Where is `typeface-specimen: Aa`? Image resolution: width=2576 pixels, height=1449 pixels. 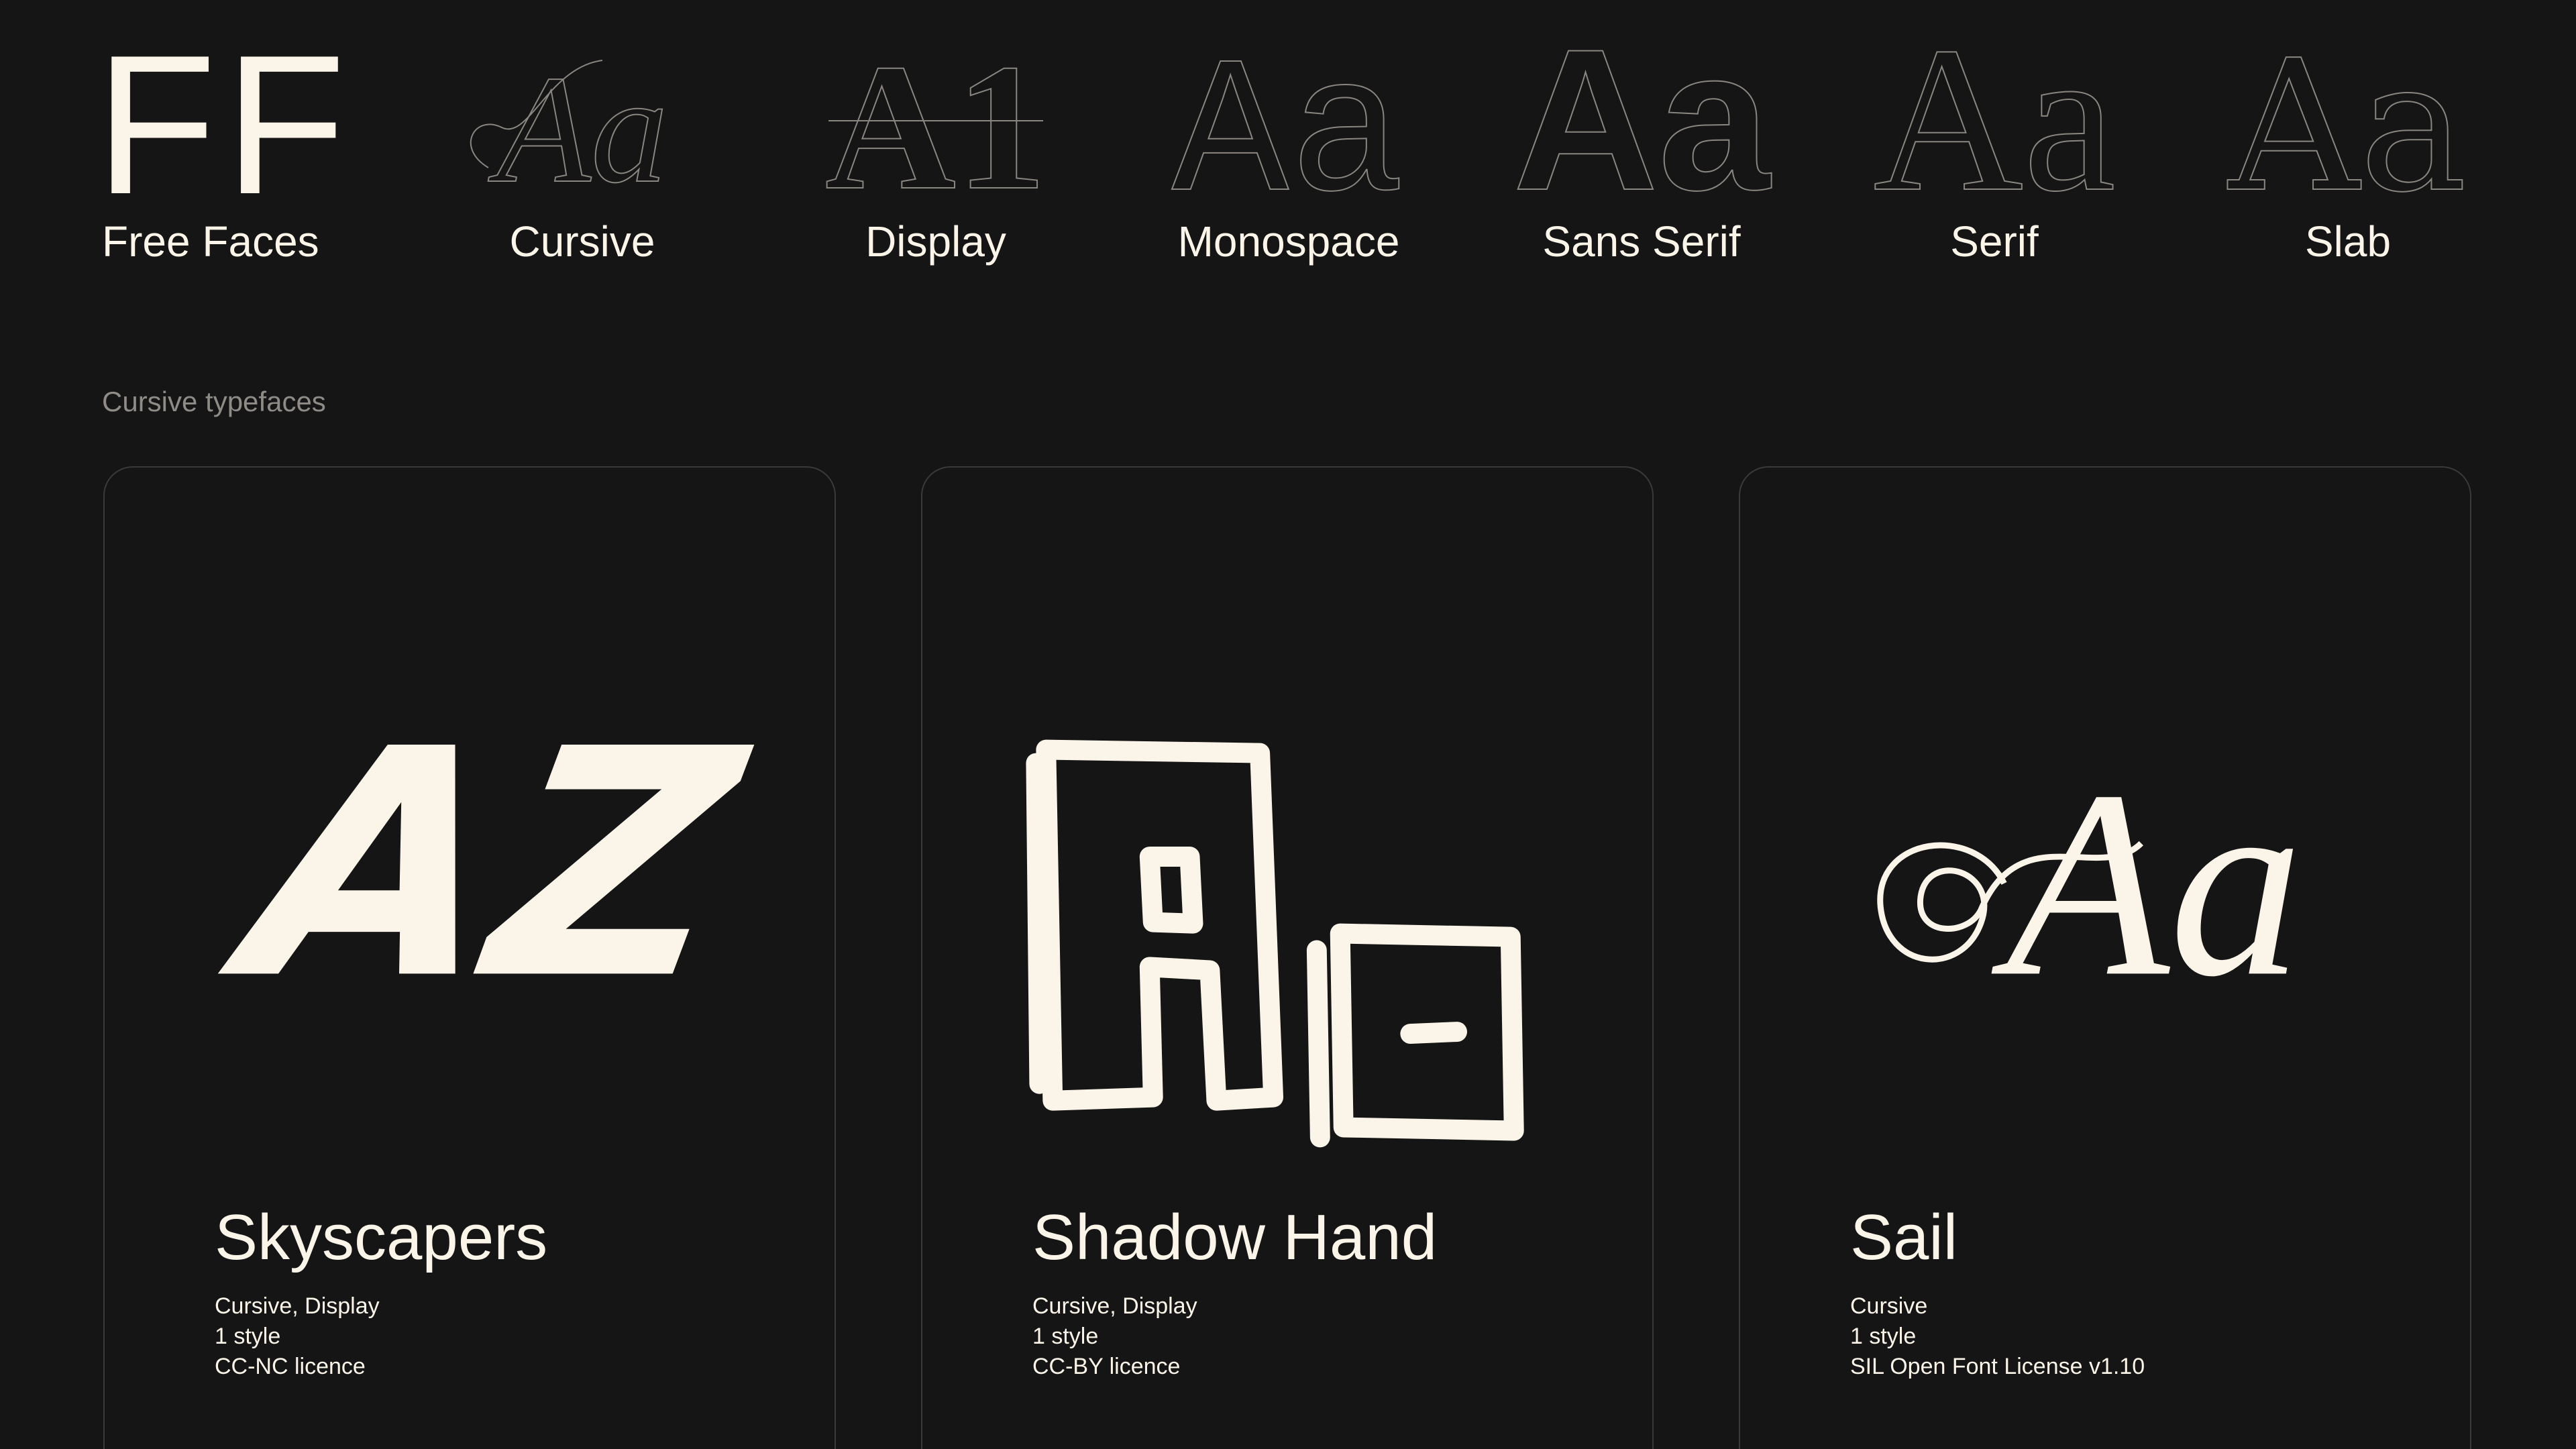 typeface-specimen: Aa is located at coordinates (2105, 857).